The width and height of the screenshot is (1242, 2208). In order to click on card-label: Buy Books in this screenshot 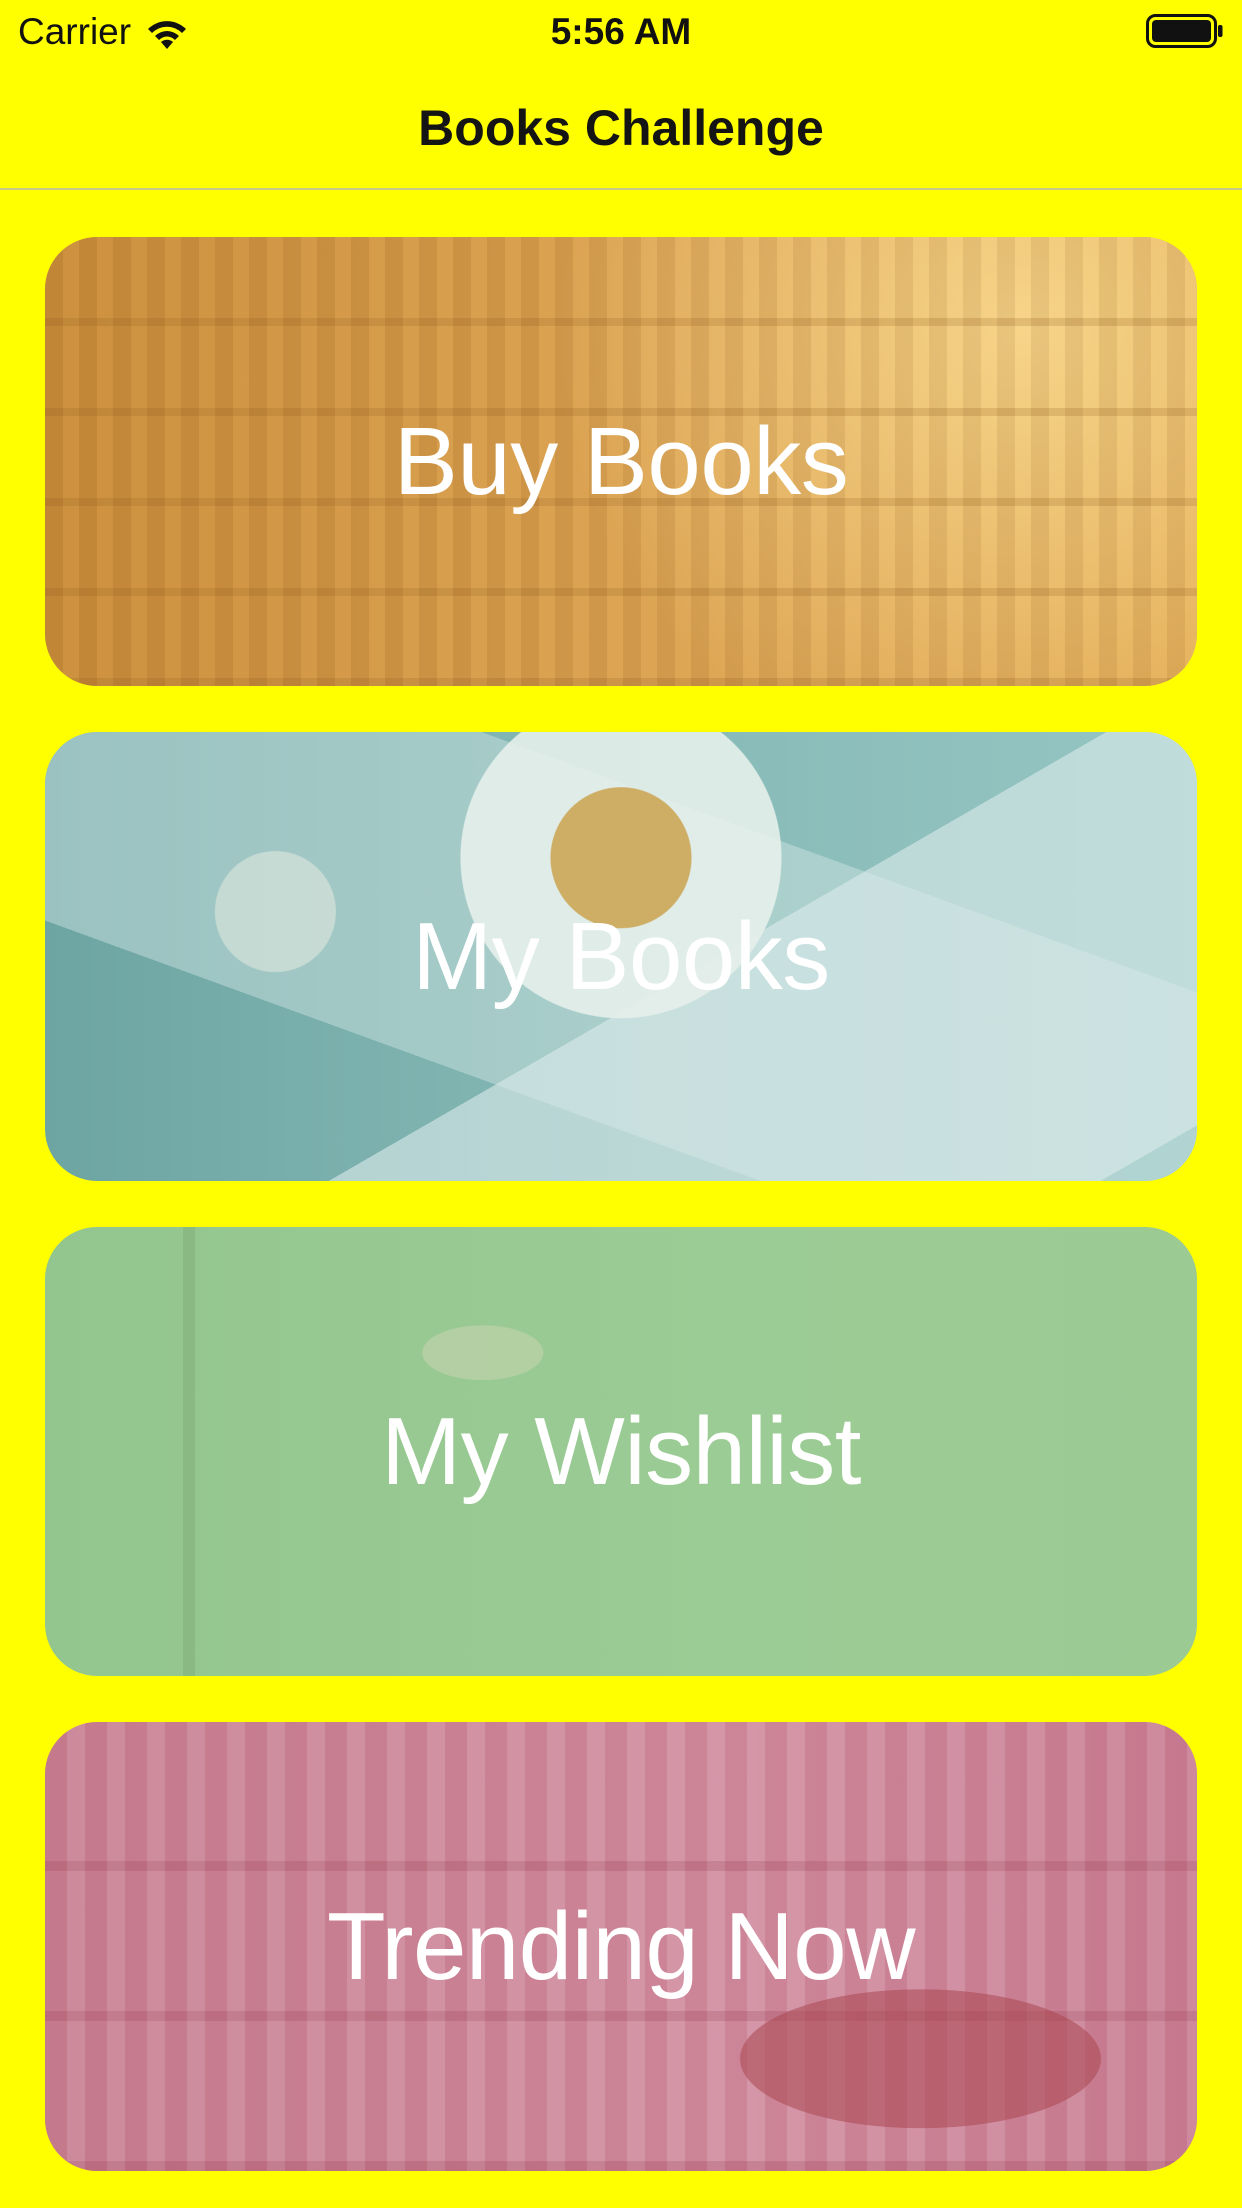, I will do `click(621, 461)`.